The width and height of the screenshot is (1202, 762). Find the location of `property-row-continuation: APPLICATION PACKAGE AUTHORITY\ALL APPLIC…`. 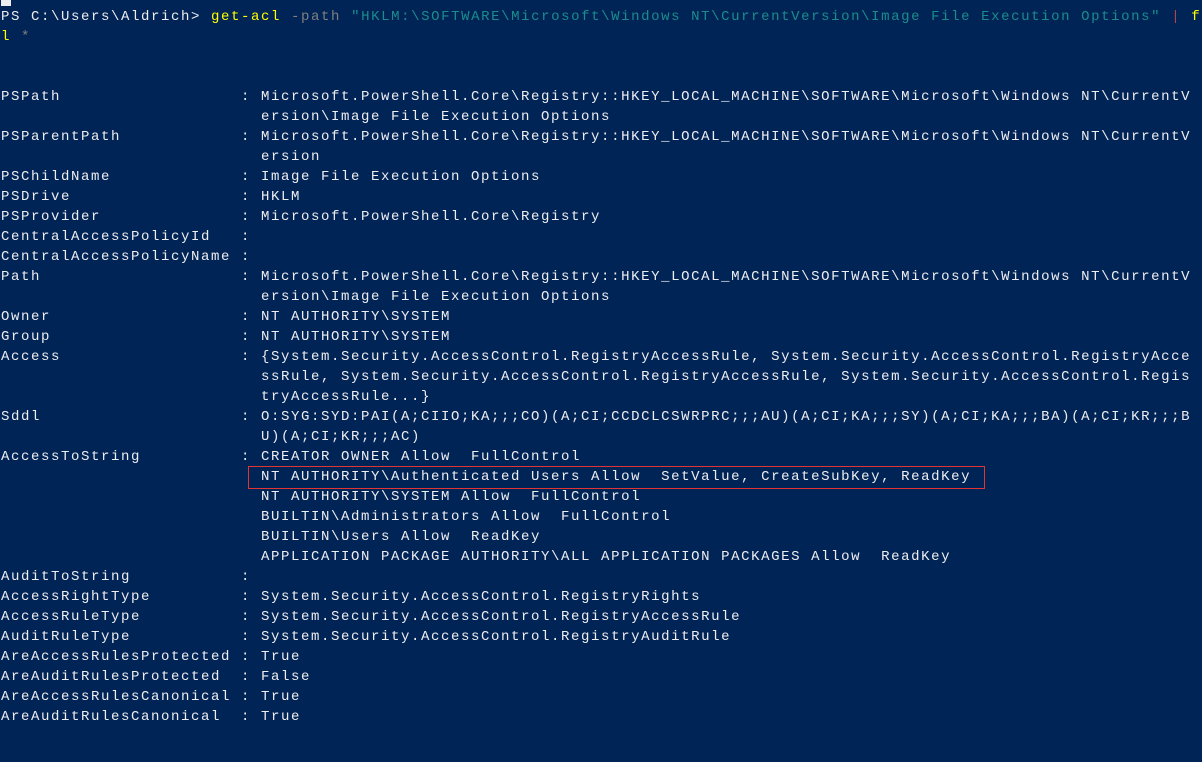

property-row-continuation: APPLICATION PACKAGE AUTHORITY\ALL APPLIC… is located at coordinates (601, 557).